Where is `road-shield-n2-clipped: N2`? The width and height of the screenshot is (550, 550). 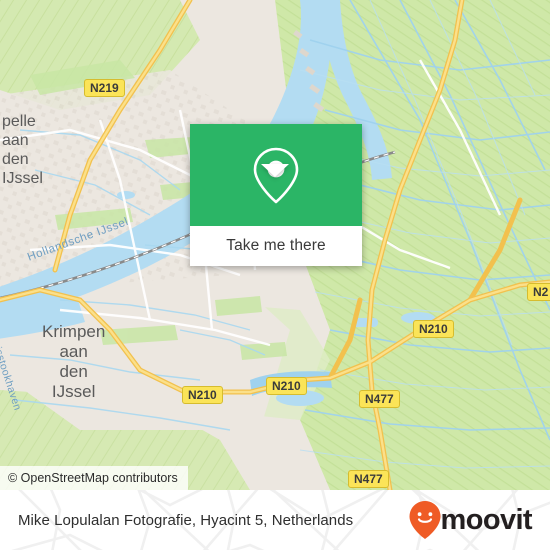 road-shield-n2-clipped: N2 is located at coordinates (538, 292).